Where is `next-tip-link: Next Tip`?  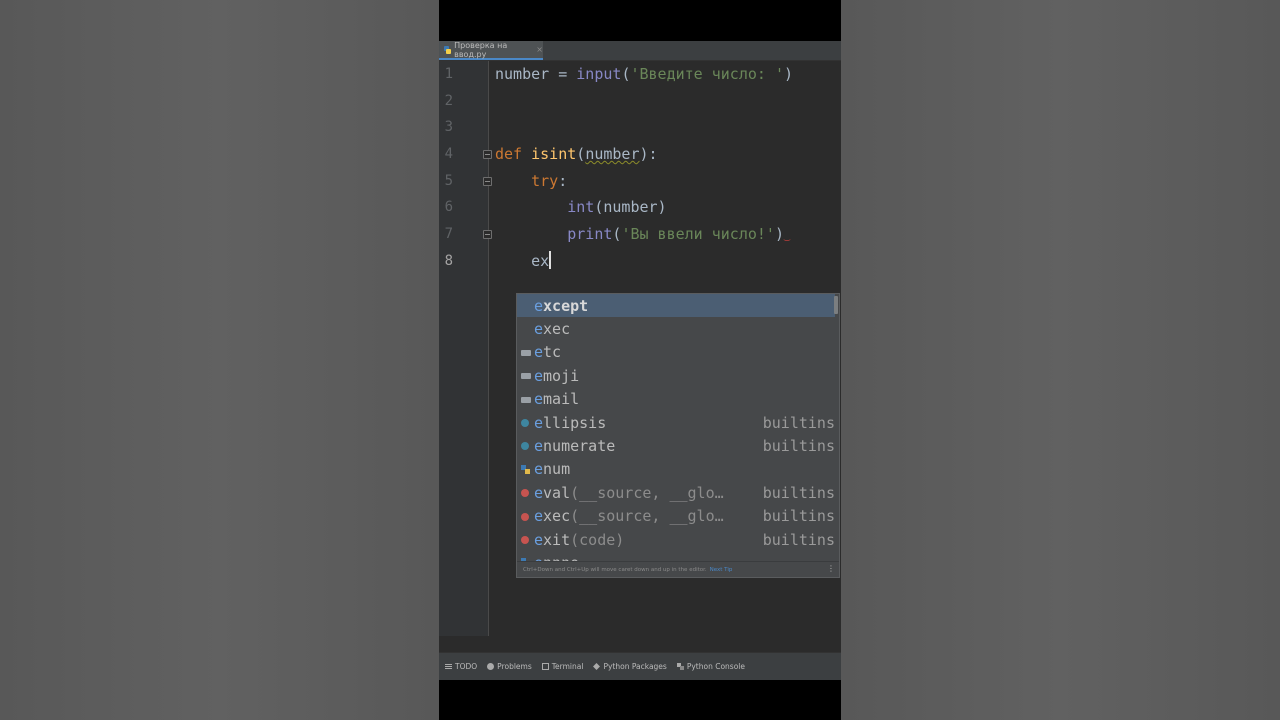 next-tip-link: Next Tip is located at coordinates (721, 570).